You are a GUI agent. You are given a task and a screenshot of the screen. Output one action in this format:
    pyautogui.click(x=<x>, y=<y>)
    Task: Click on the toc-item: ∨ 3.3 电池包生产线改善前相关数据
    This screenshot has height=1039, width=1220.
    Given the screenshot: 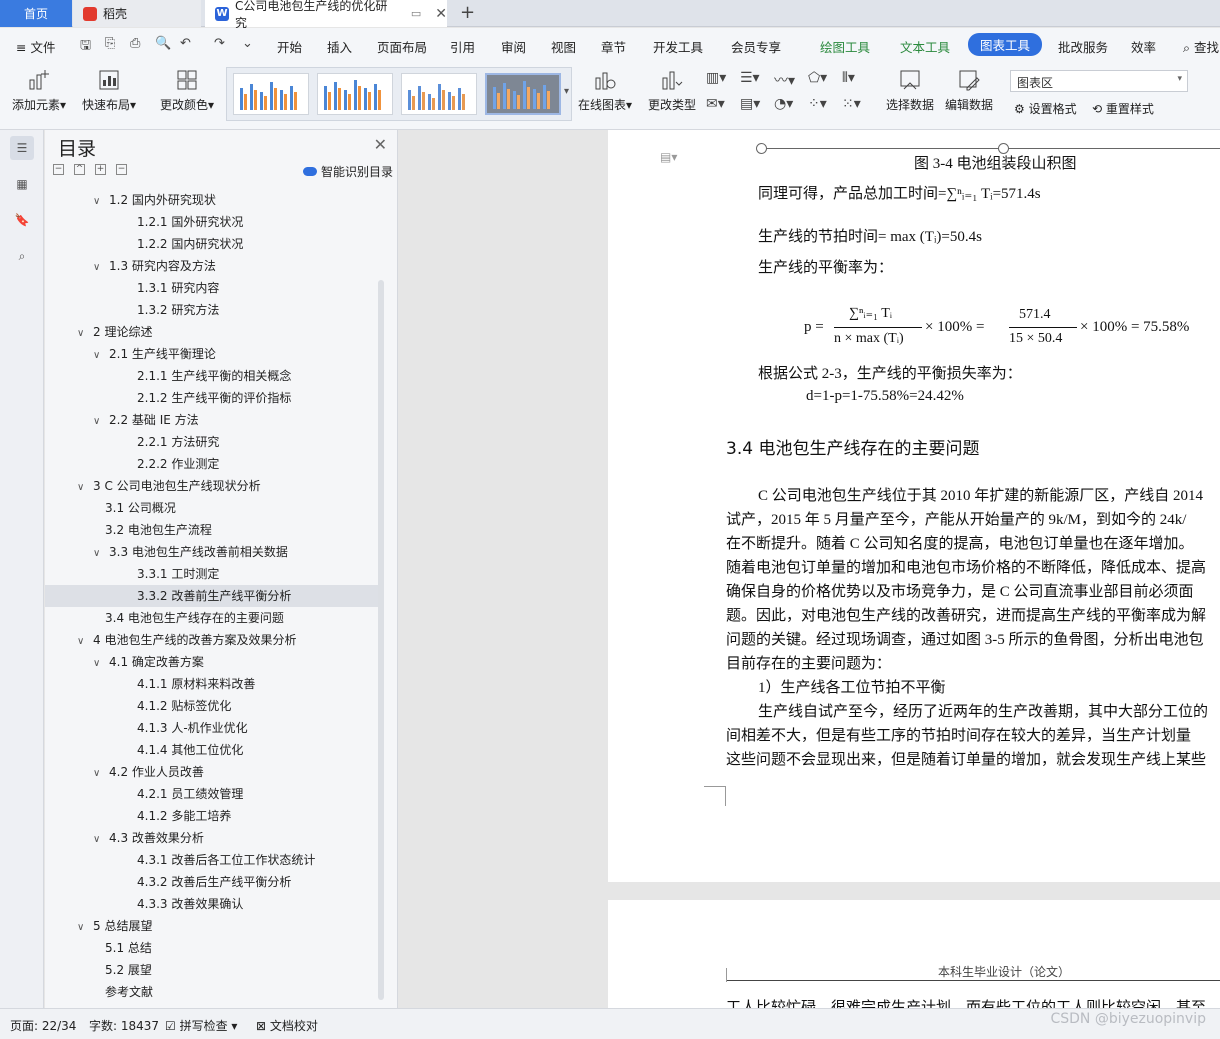 What is the action you would take?
    pyautogui.click(x=211, y=552)
    